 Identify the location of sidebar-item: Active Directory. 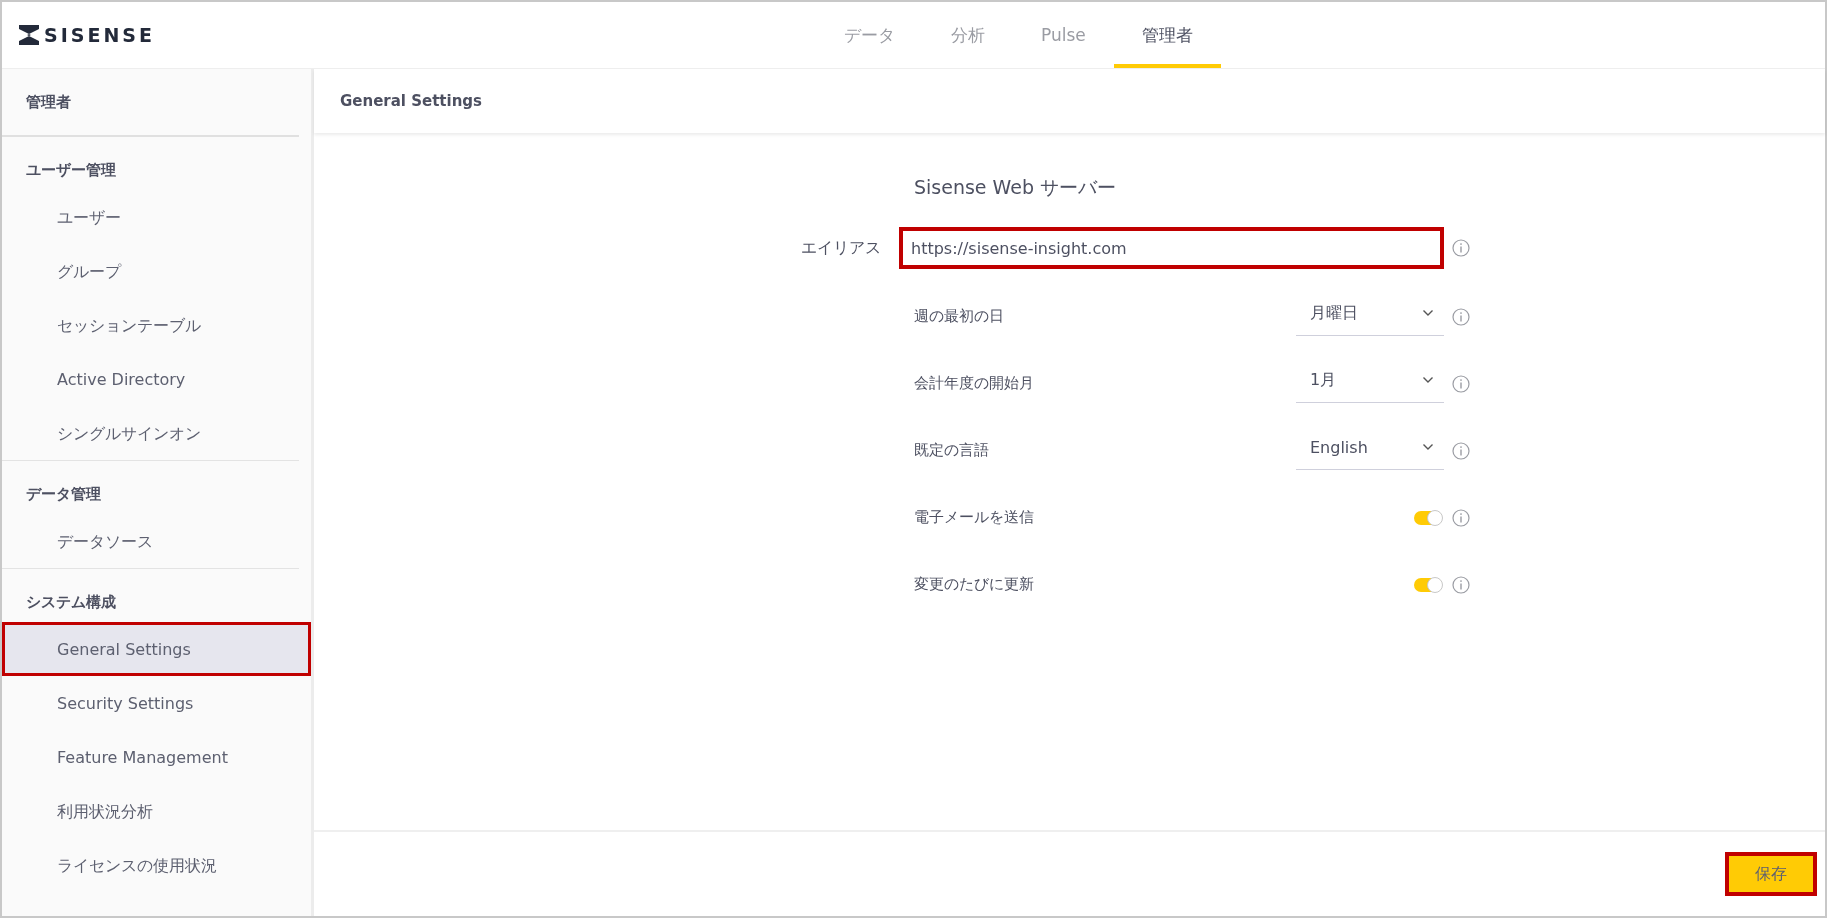
(156, 379).